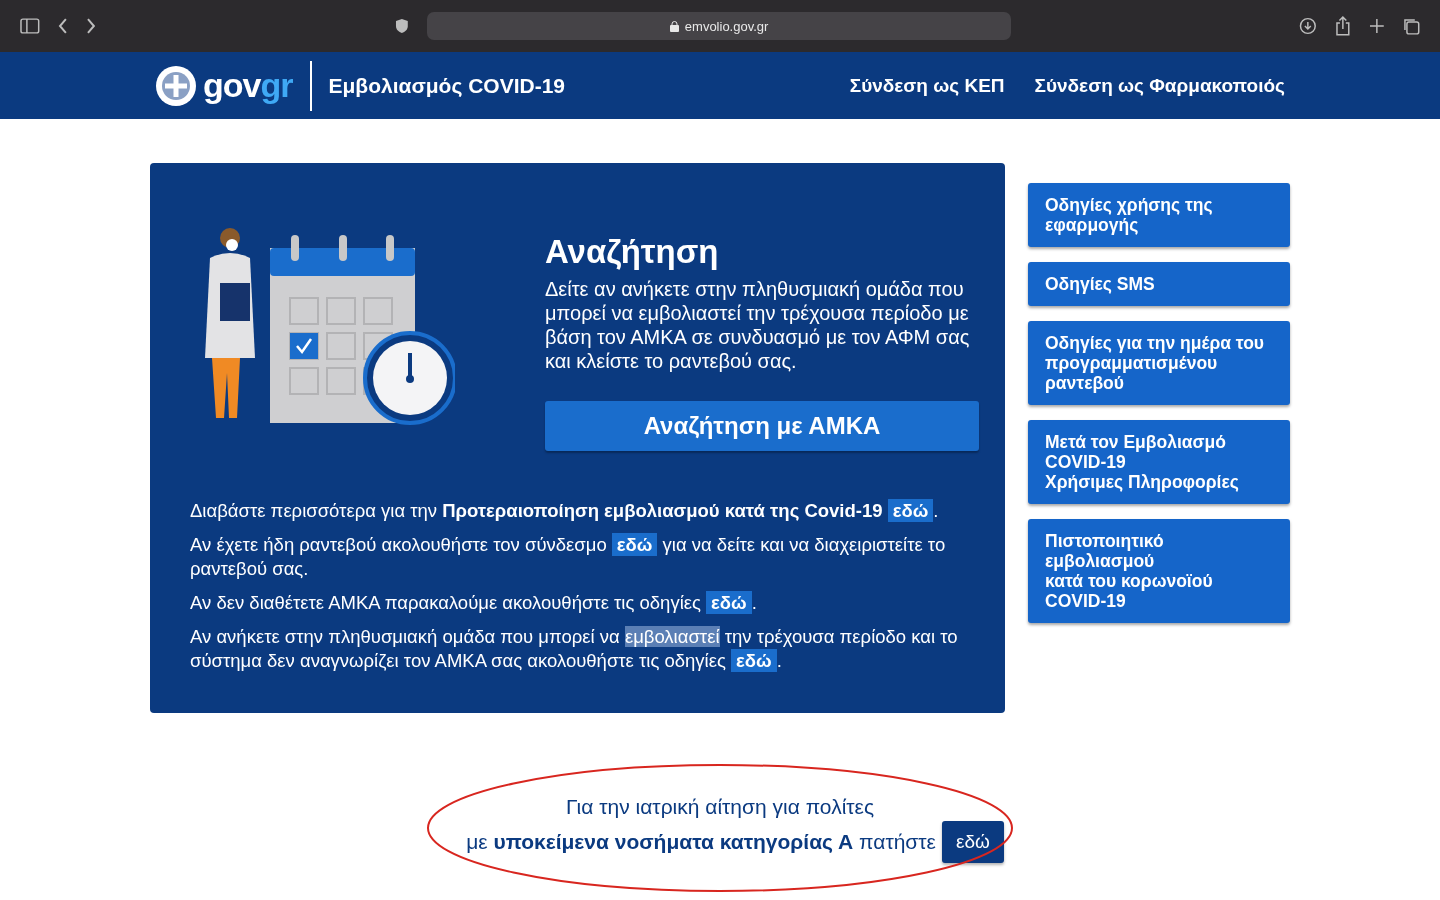  Describe the element at coordinates (632, 252) in the screenshot. I see `card-title: Αναζήτηση` at that location.